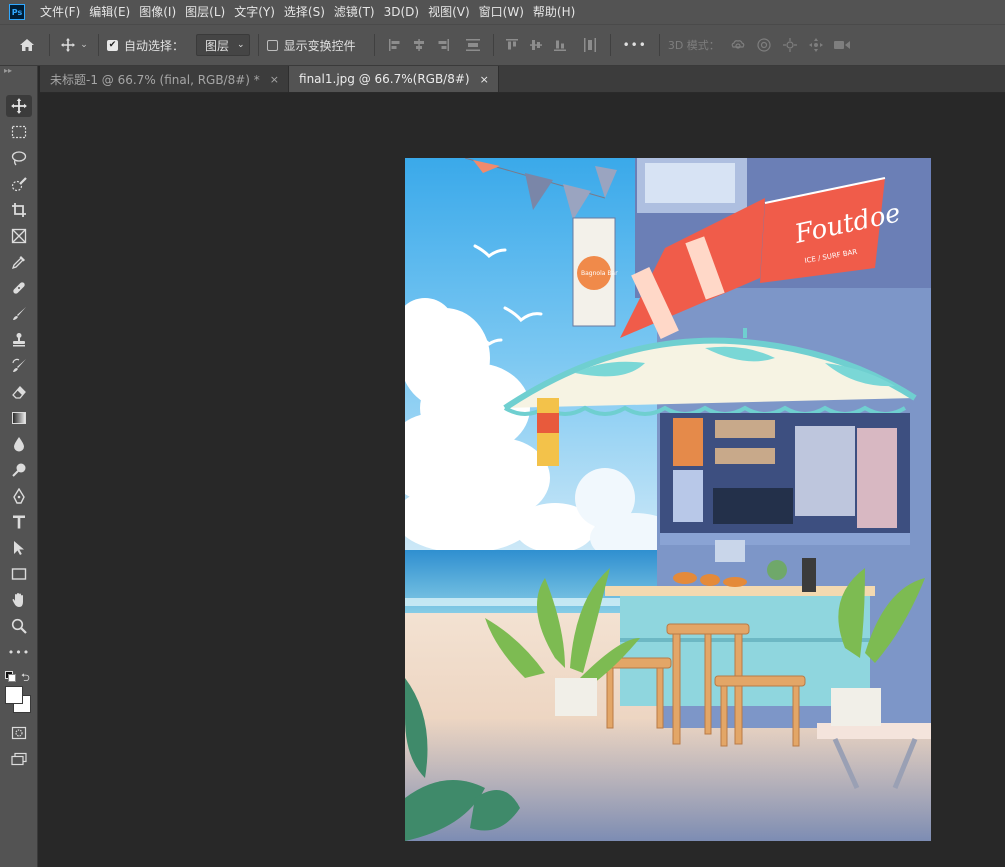 The height and width of the screenshot is (867, 1005). Describe the element at coordinates (512, 45) in the screenshot. I see `align-top-edges-icon` at that location.